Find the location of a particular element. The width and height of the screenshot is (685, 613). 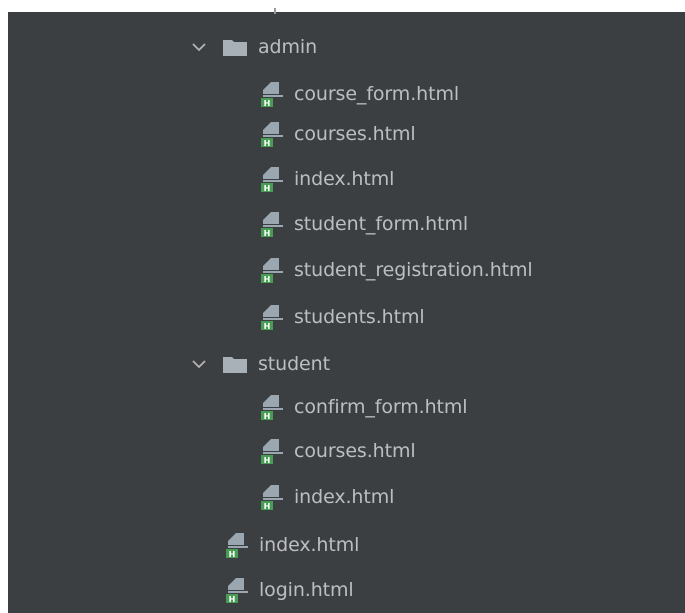

tree-file-label: student_form.html is located at coordinates (381, 224).